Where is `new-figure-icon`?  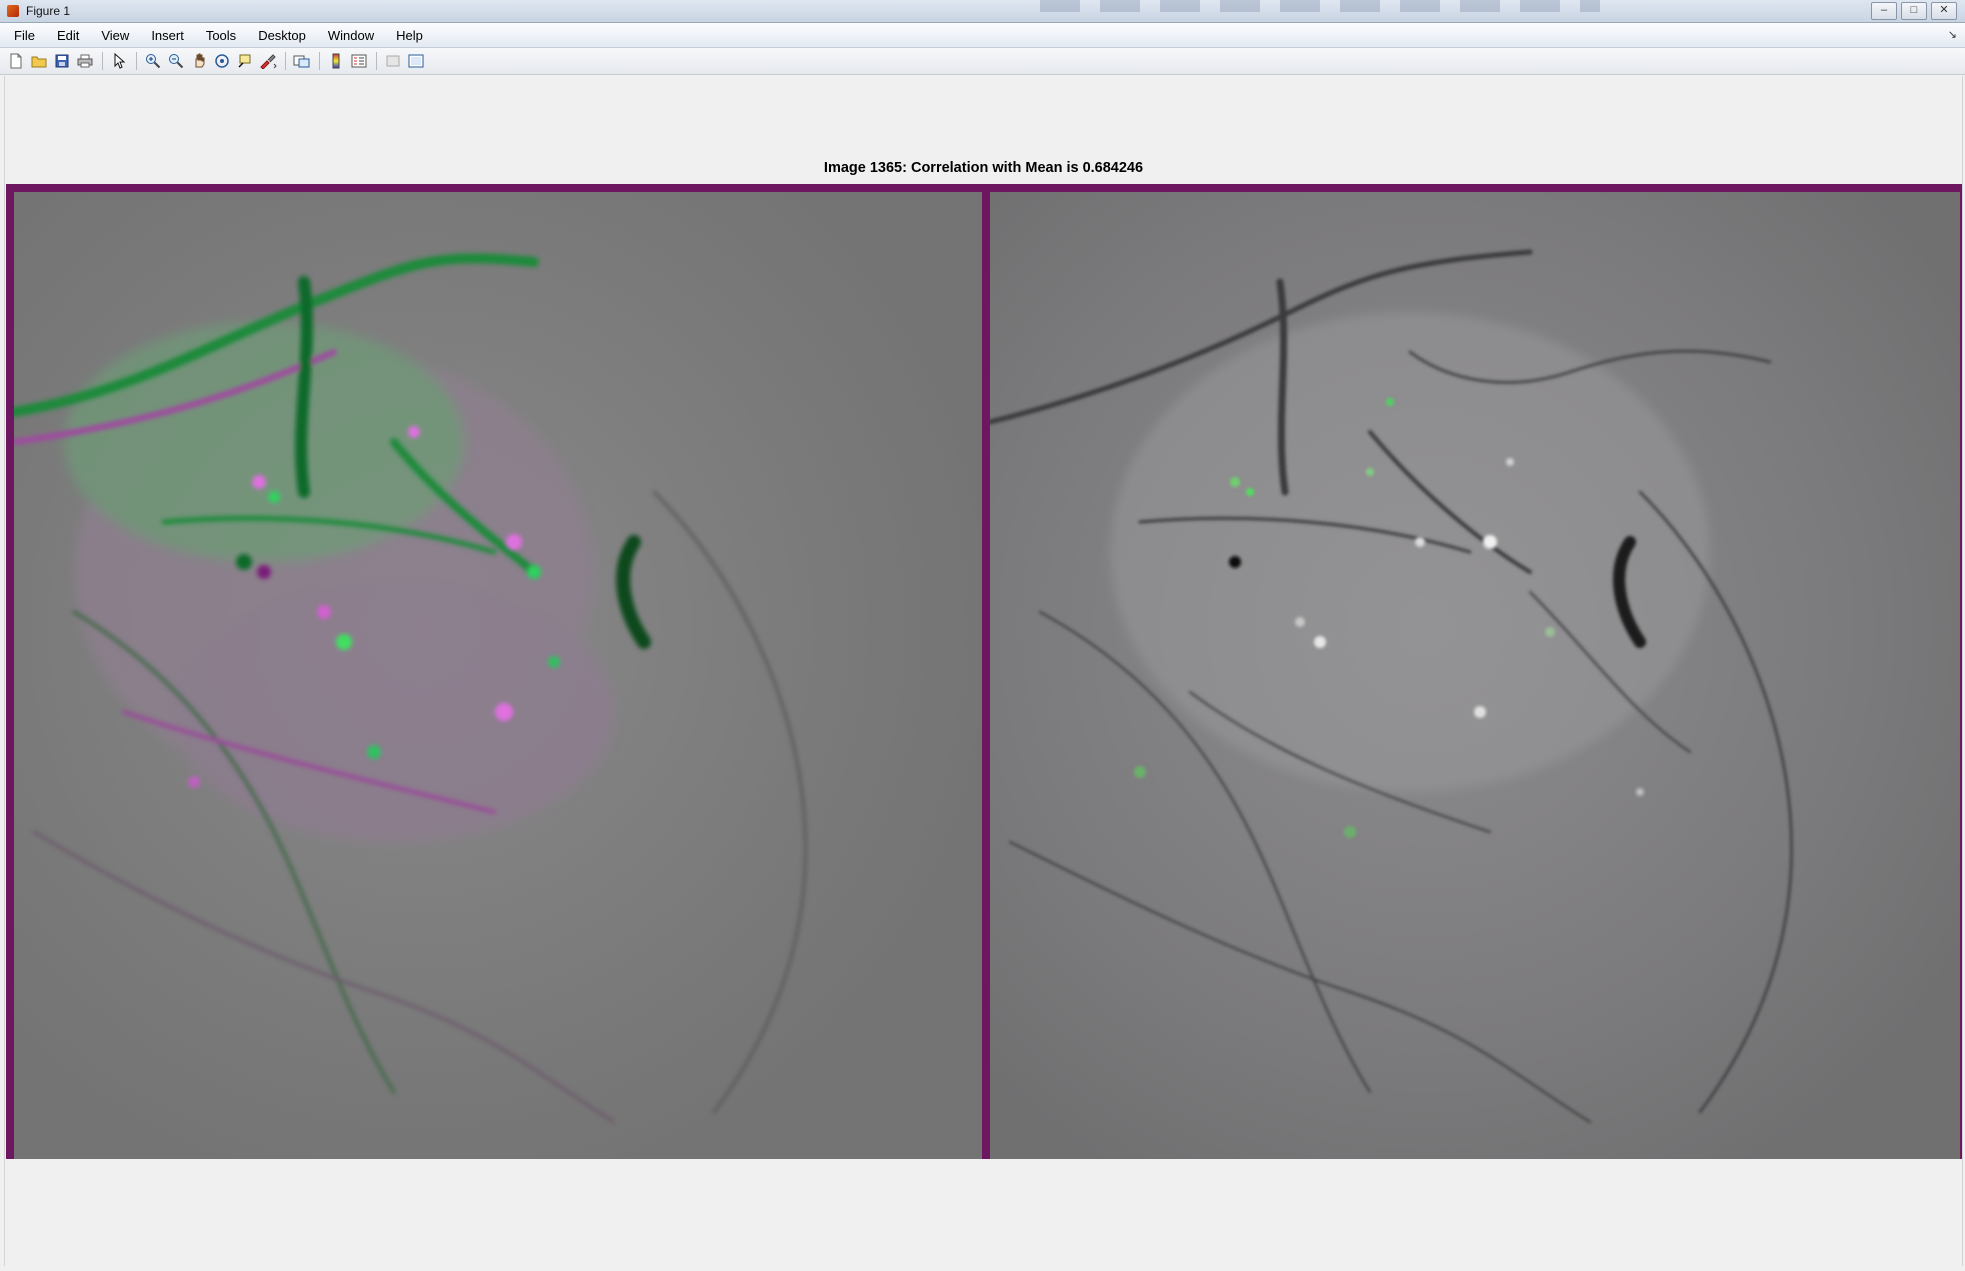 new-figure-icon is located at coordinates (16, 61).